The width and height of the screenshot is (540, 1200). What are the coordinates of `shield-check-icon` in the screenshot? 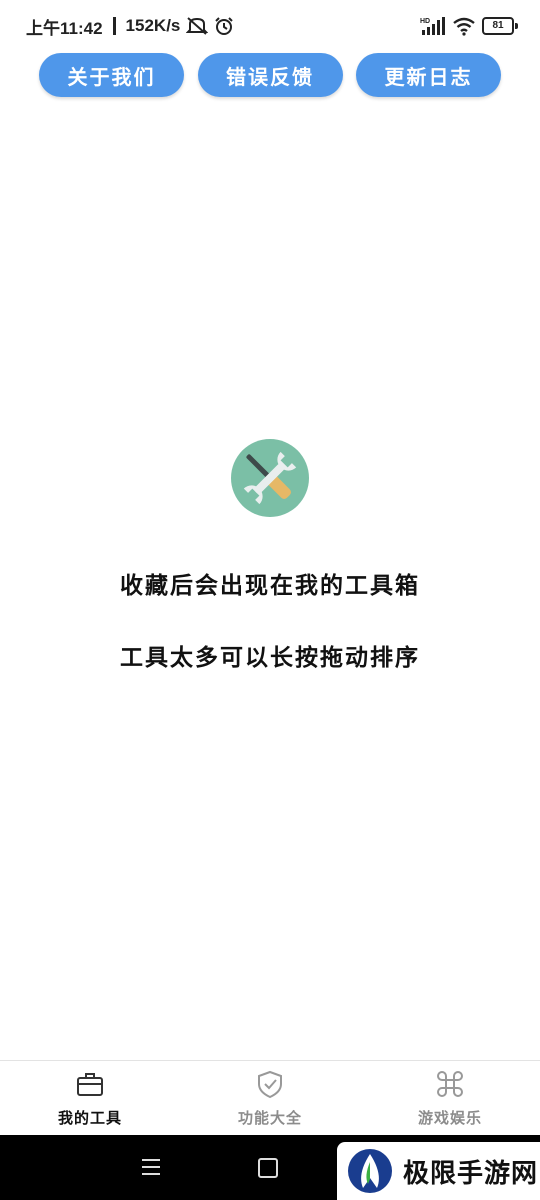 It's located at (270, 1084).